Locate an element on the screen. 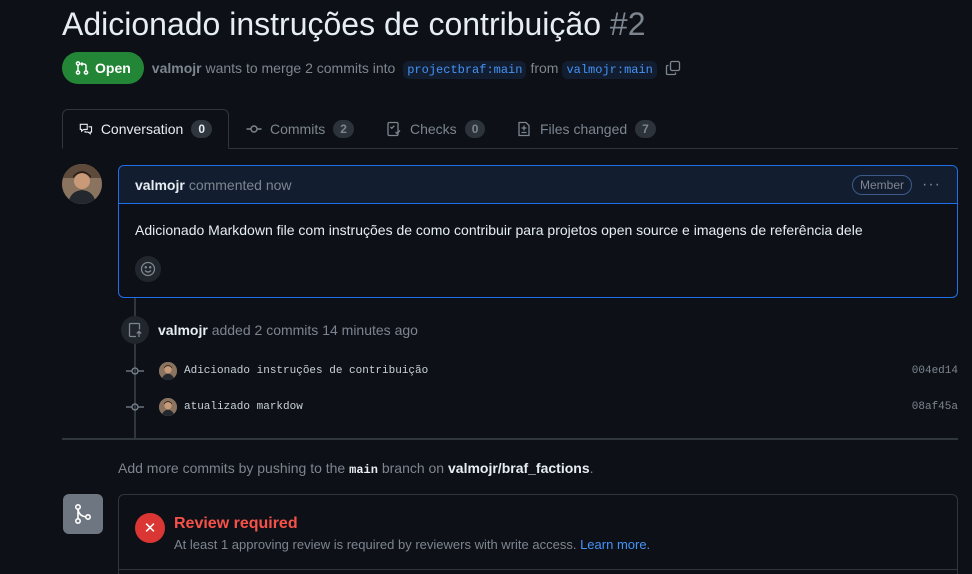  merge-status-badge is located at coordinates (83, 514).